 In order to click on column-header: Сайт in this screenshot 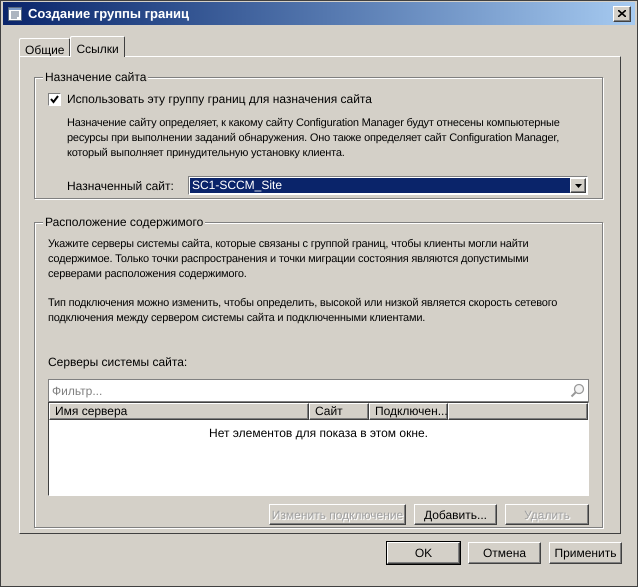, I will do `click(339, 411)`.